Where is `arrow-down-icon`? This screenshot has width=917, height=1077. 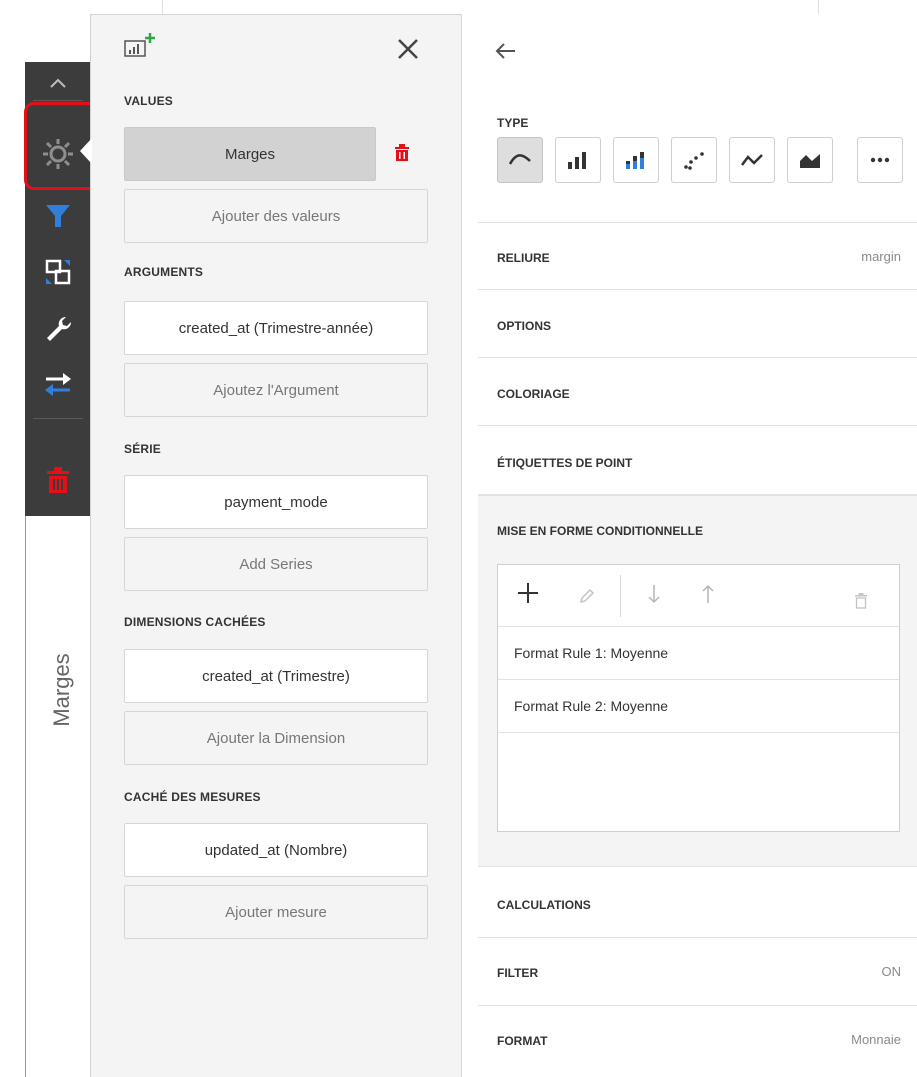 arrow-down-icon is located at coordinates (654, 594).